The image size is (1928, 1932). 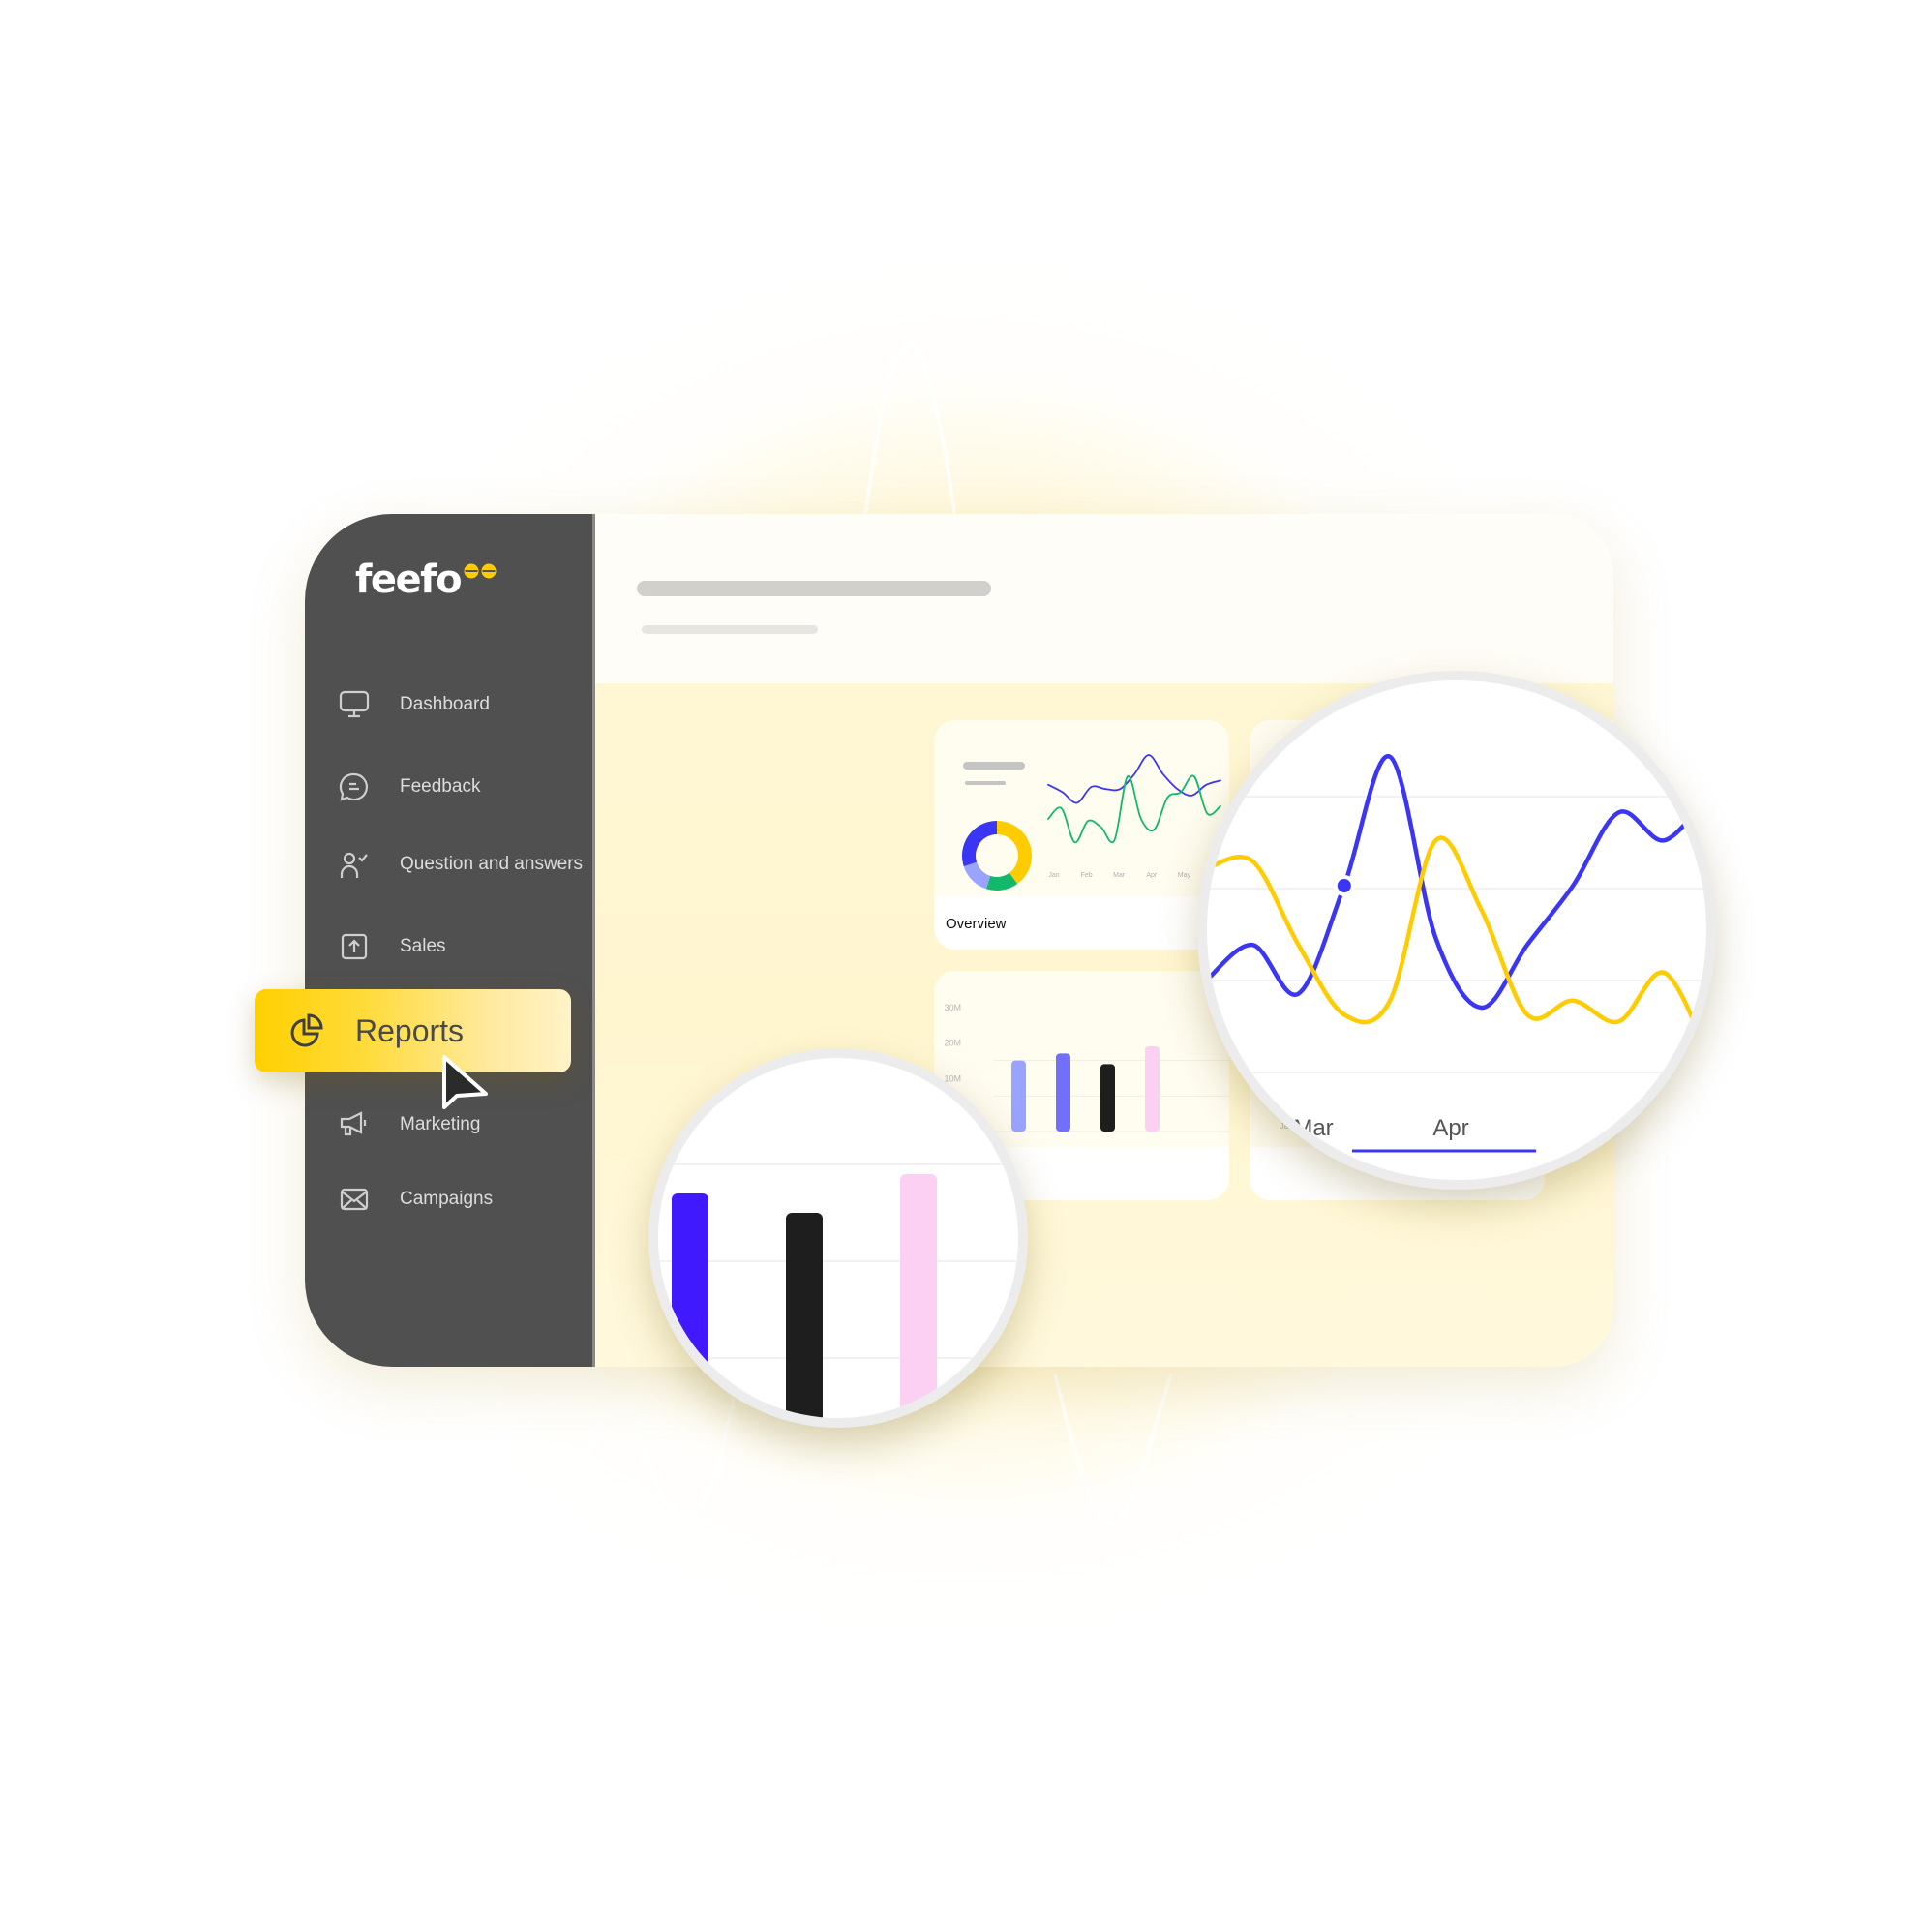 What do you see at coordinates (441, 786) in the screenshot?
I see `sidebar-item-label: Feedback` at bounding box center [441, 786].